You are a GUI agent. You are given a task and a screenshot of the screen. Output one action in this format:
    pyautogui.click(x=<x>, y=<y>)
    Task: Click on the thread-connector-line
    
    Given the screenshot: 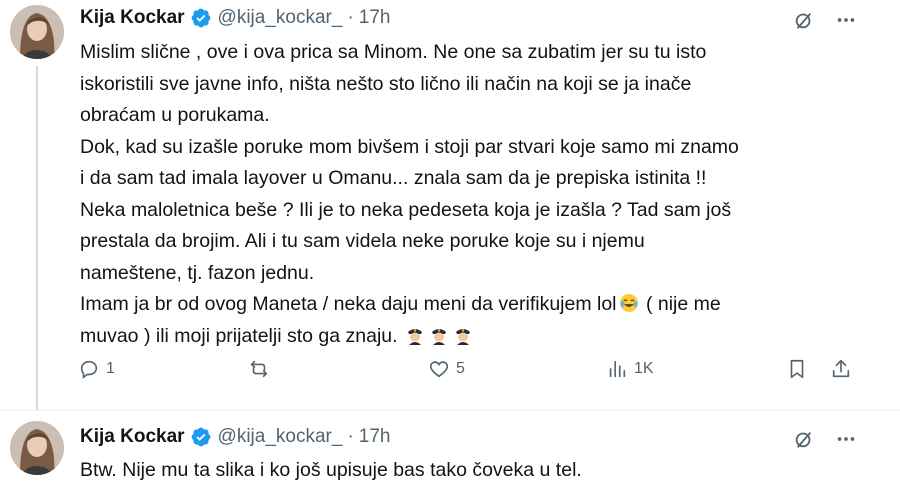 What is the action you would take?
    pyautogui.click(x=37, y=238)
    